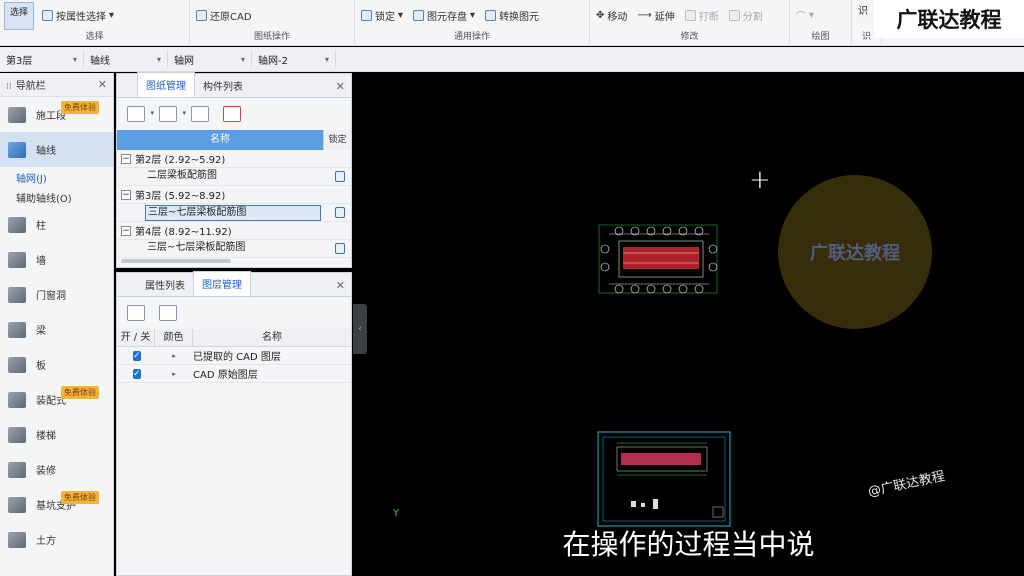 The width and height of the screenshot is (1024, 576). Describe the element at coordinates (382, 15) in the screenshot. I see `lock-button: 锁定 ▾` at that location.